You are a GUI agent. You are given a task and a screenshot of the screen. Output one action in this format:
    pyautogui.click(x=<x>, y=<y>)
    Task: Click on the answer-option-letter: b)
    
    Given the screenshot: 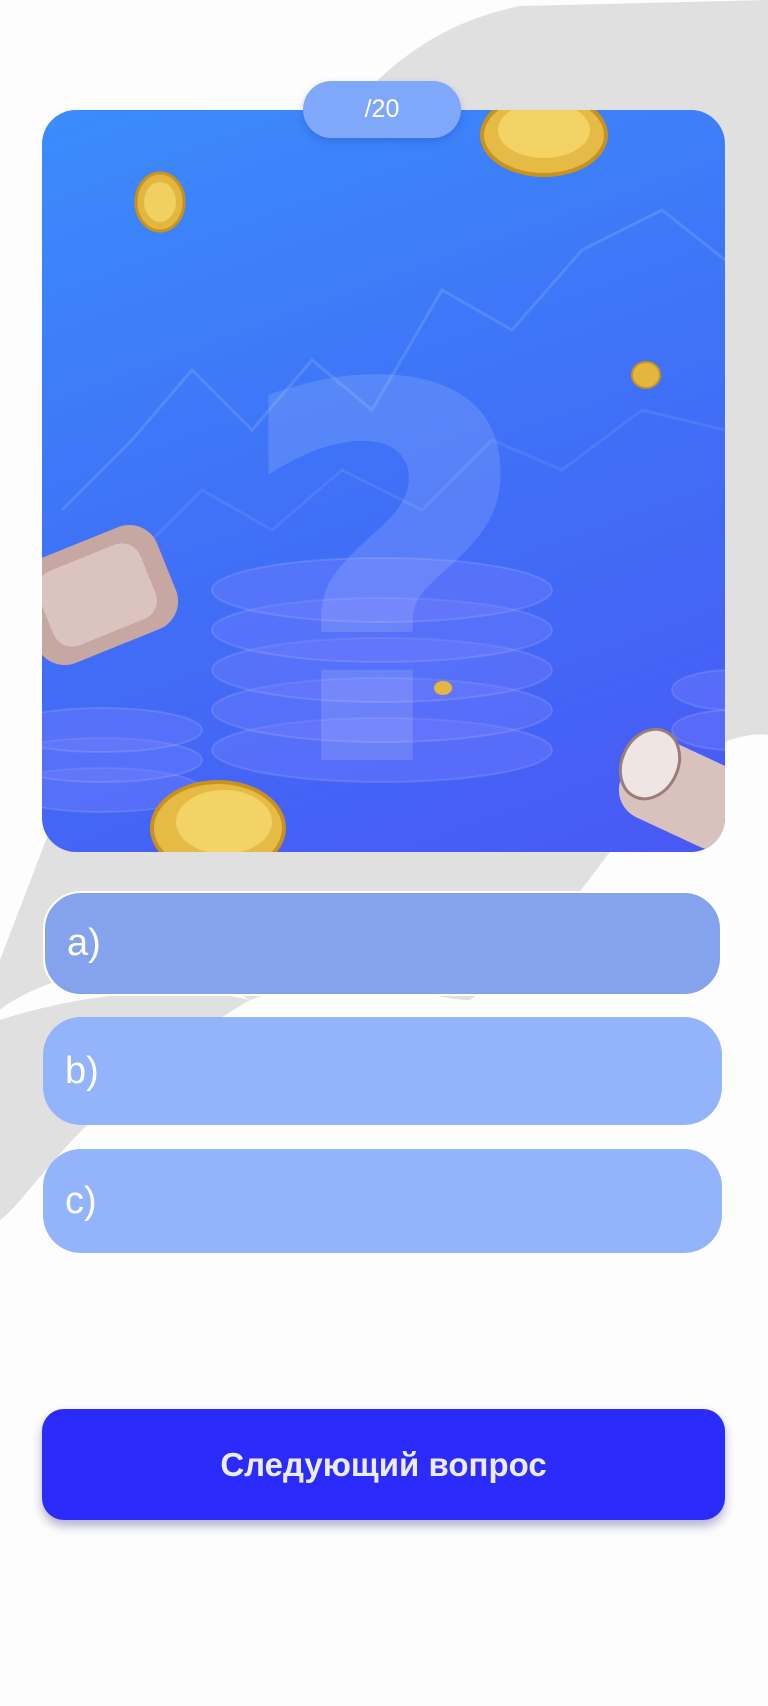 What is the action you would take?
    pyautogui.click(x=82, y=1070)
    